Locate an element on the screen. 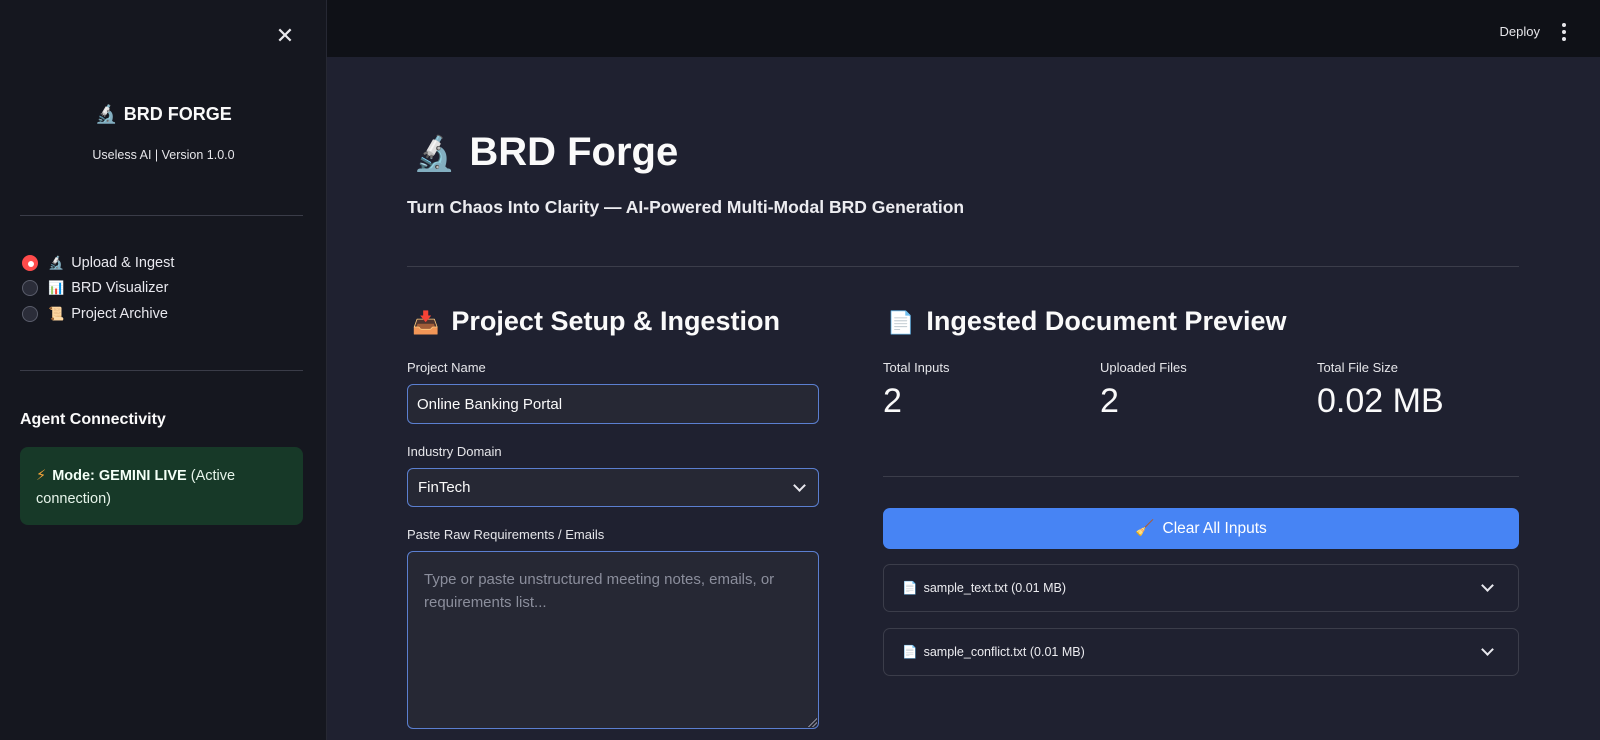  file-name: sample_conflict.txt (0.01 MB) is located at coordinates (1004, 651).